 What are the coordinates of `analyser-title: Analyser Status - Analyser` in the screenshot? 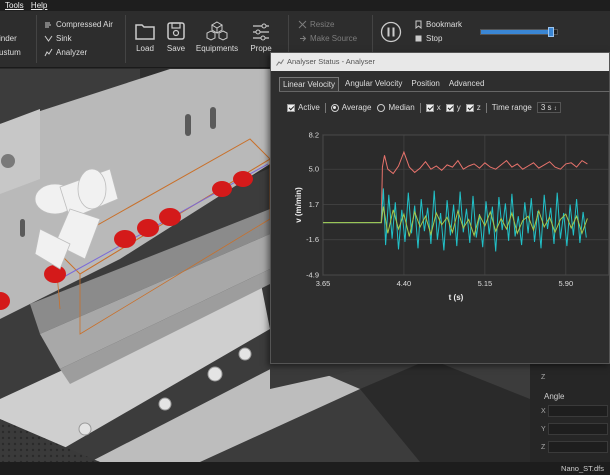 It's located at (331, 61).